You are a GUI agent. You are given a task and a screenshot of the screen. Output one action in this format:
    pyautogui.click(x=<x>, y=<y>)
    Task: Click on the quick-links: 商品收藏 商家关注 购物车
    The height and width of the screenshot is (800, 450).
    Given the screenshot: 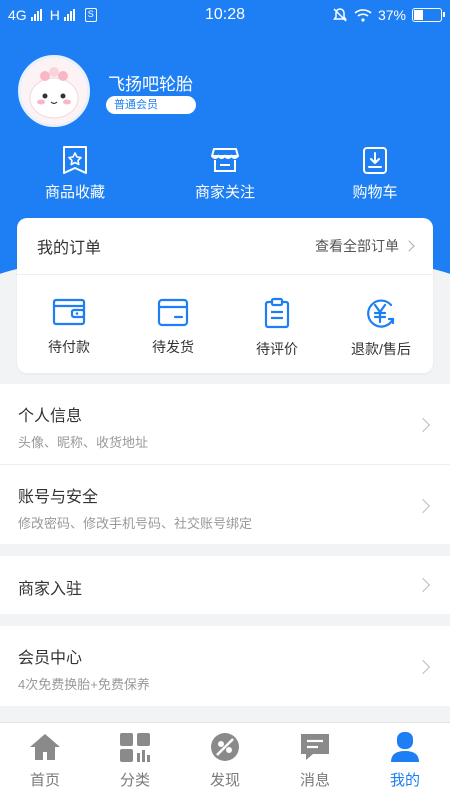 What is the action you would take?
    pyautogui.click(x=225, y=173)
    